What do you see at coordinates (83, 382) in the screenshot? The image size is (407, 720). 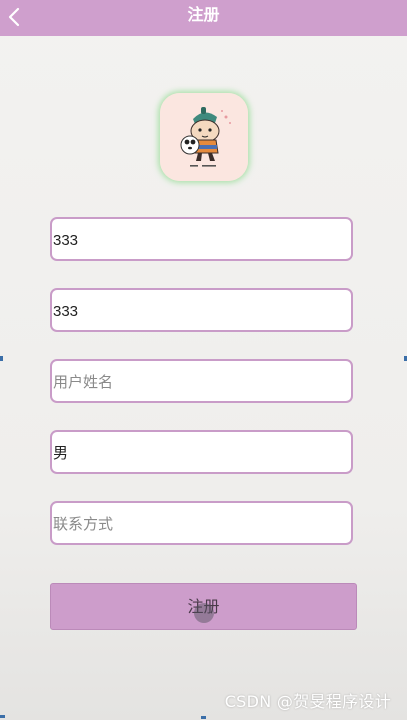 I see `real-name-field-placeholder: 用户姓名` at bounding box center [83, 382].